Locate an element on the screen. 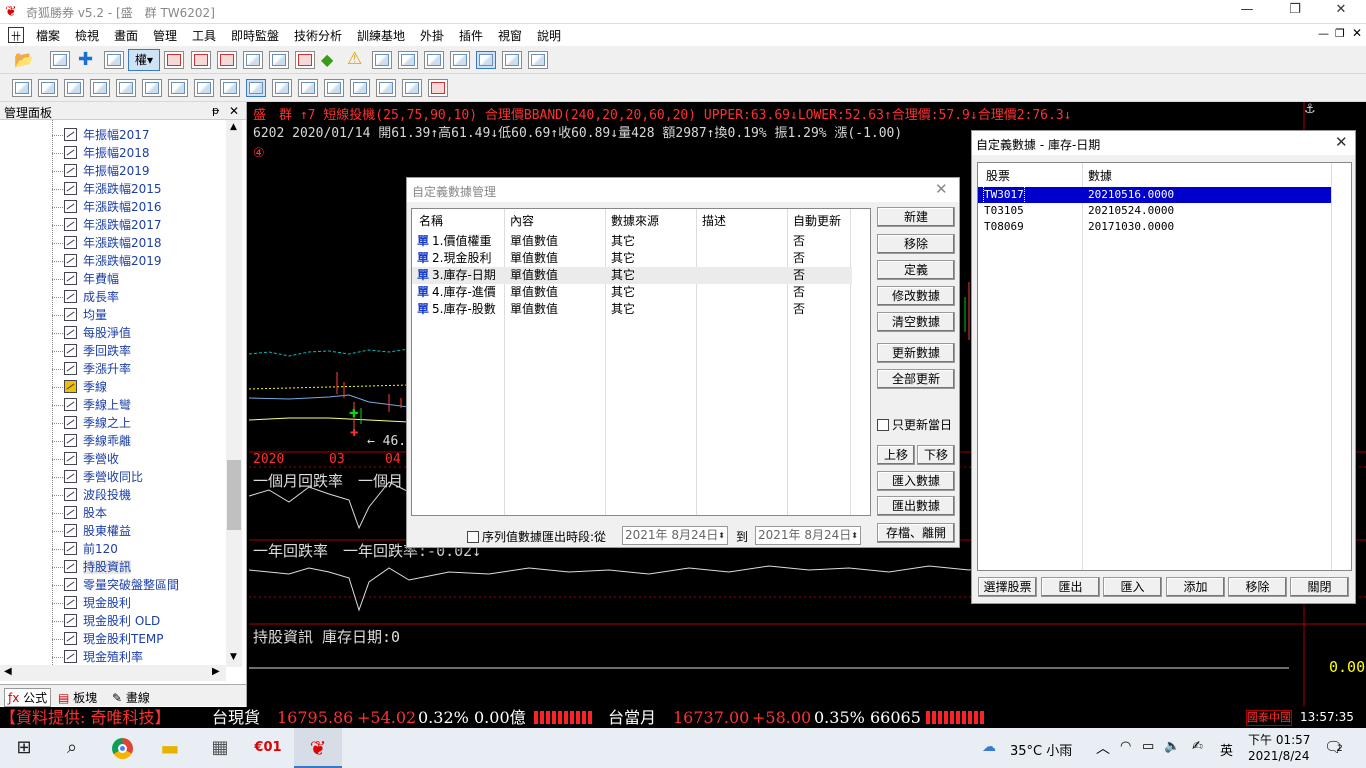  update-all-button: 全部更新 is located at coordinates (916, 379).